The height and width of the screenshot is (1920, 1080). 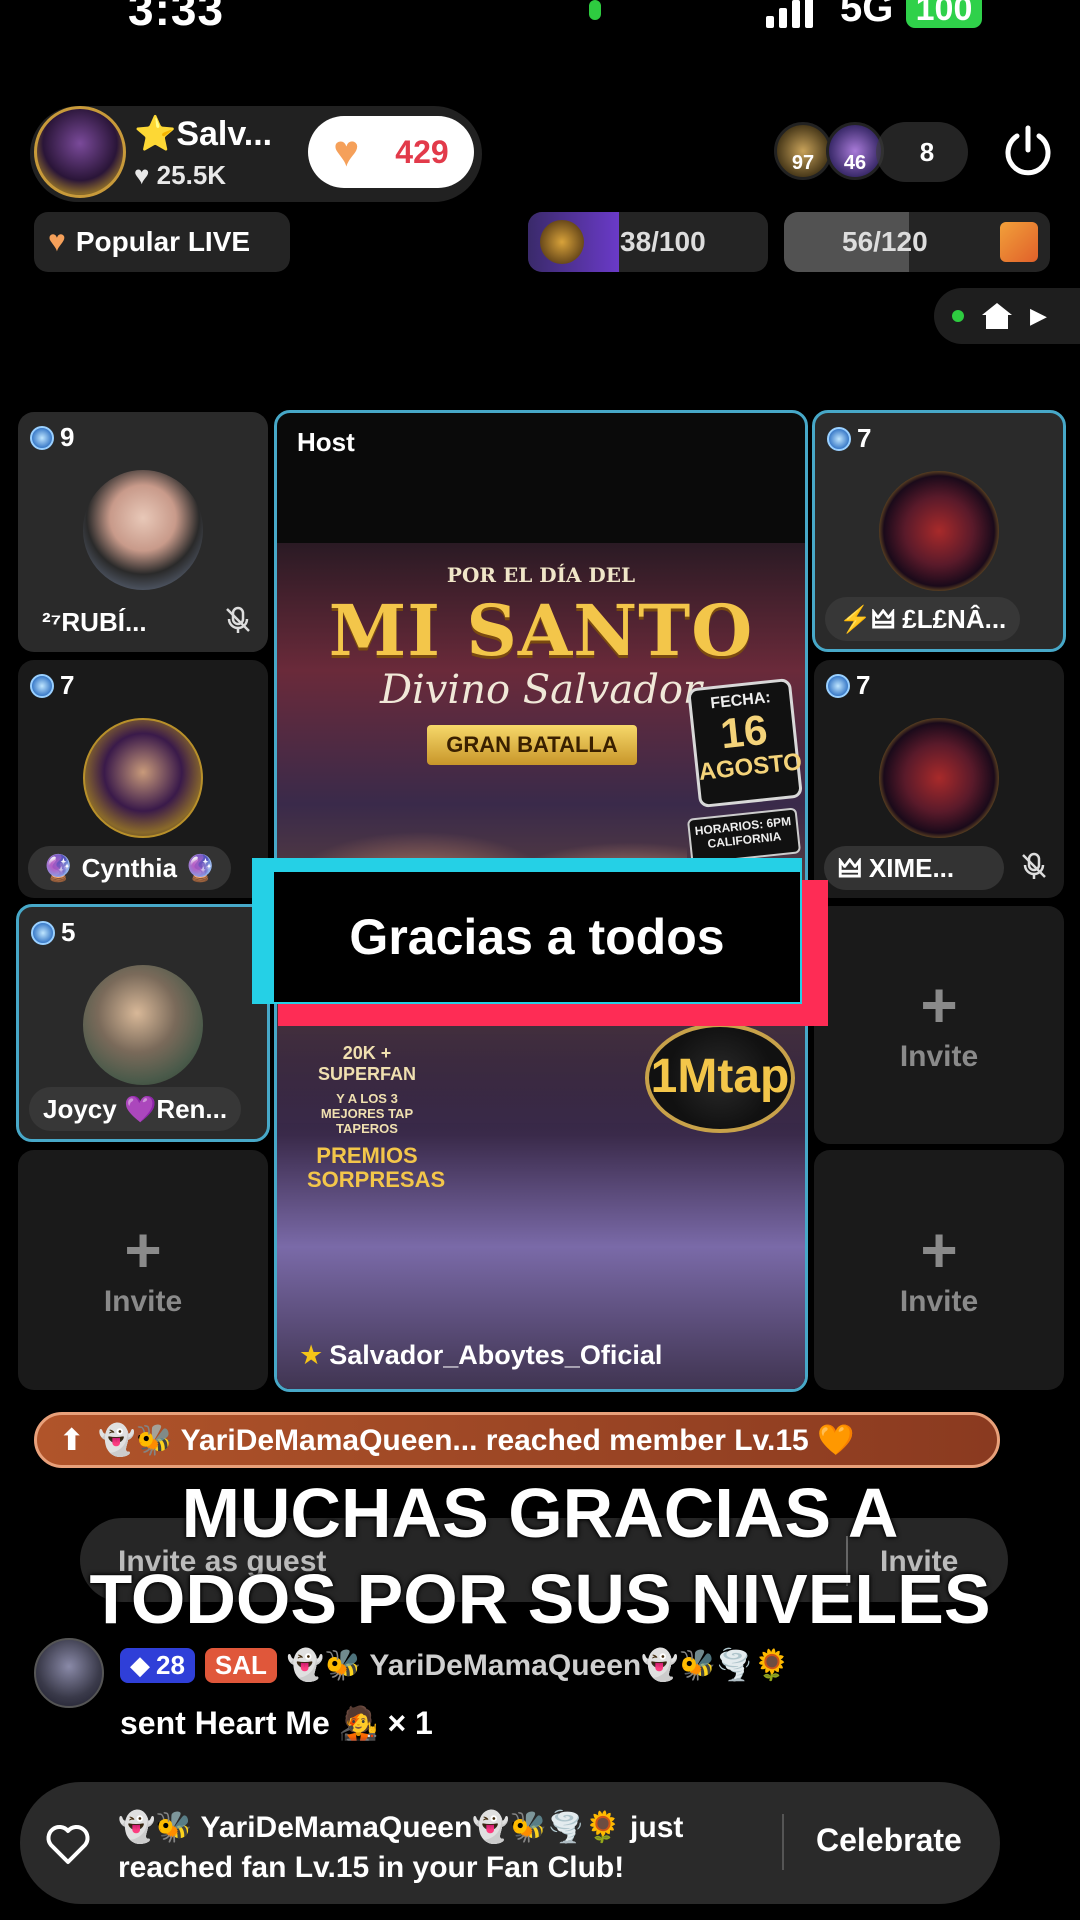 What do you see at coordinates (68, 1844) in the screenshot?
I see `heart-outline-icon` at bounding box center [68, 1844].